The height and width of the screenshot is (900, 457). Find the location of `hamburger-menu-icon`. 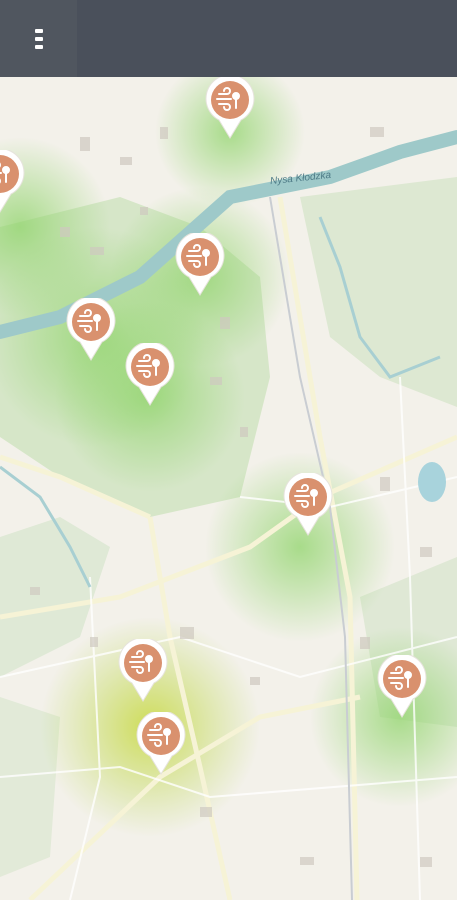

hamburger-menu-icon is located at coordinates (38, 39).